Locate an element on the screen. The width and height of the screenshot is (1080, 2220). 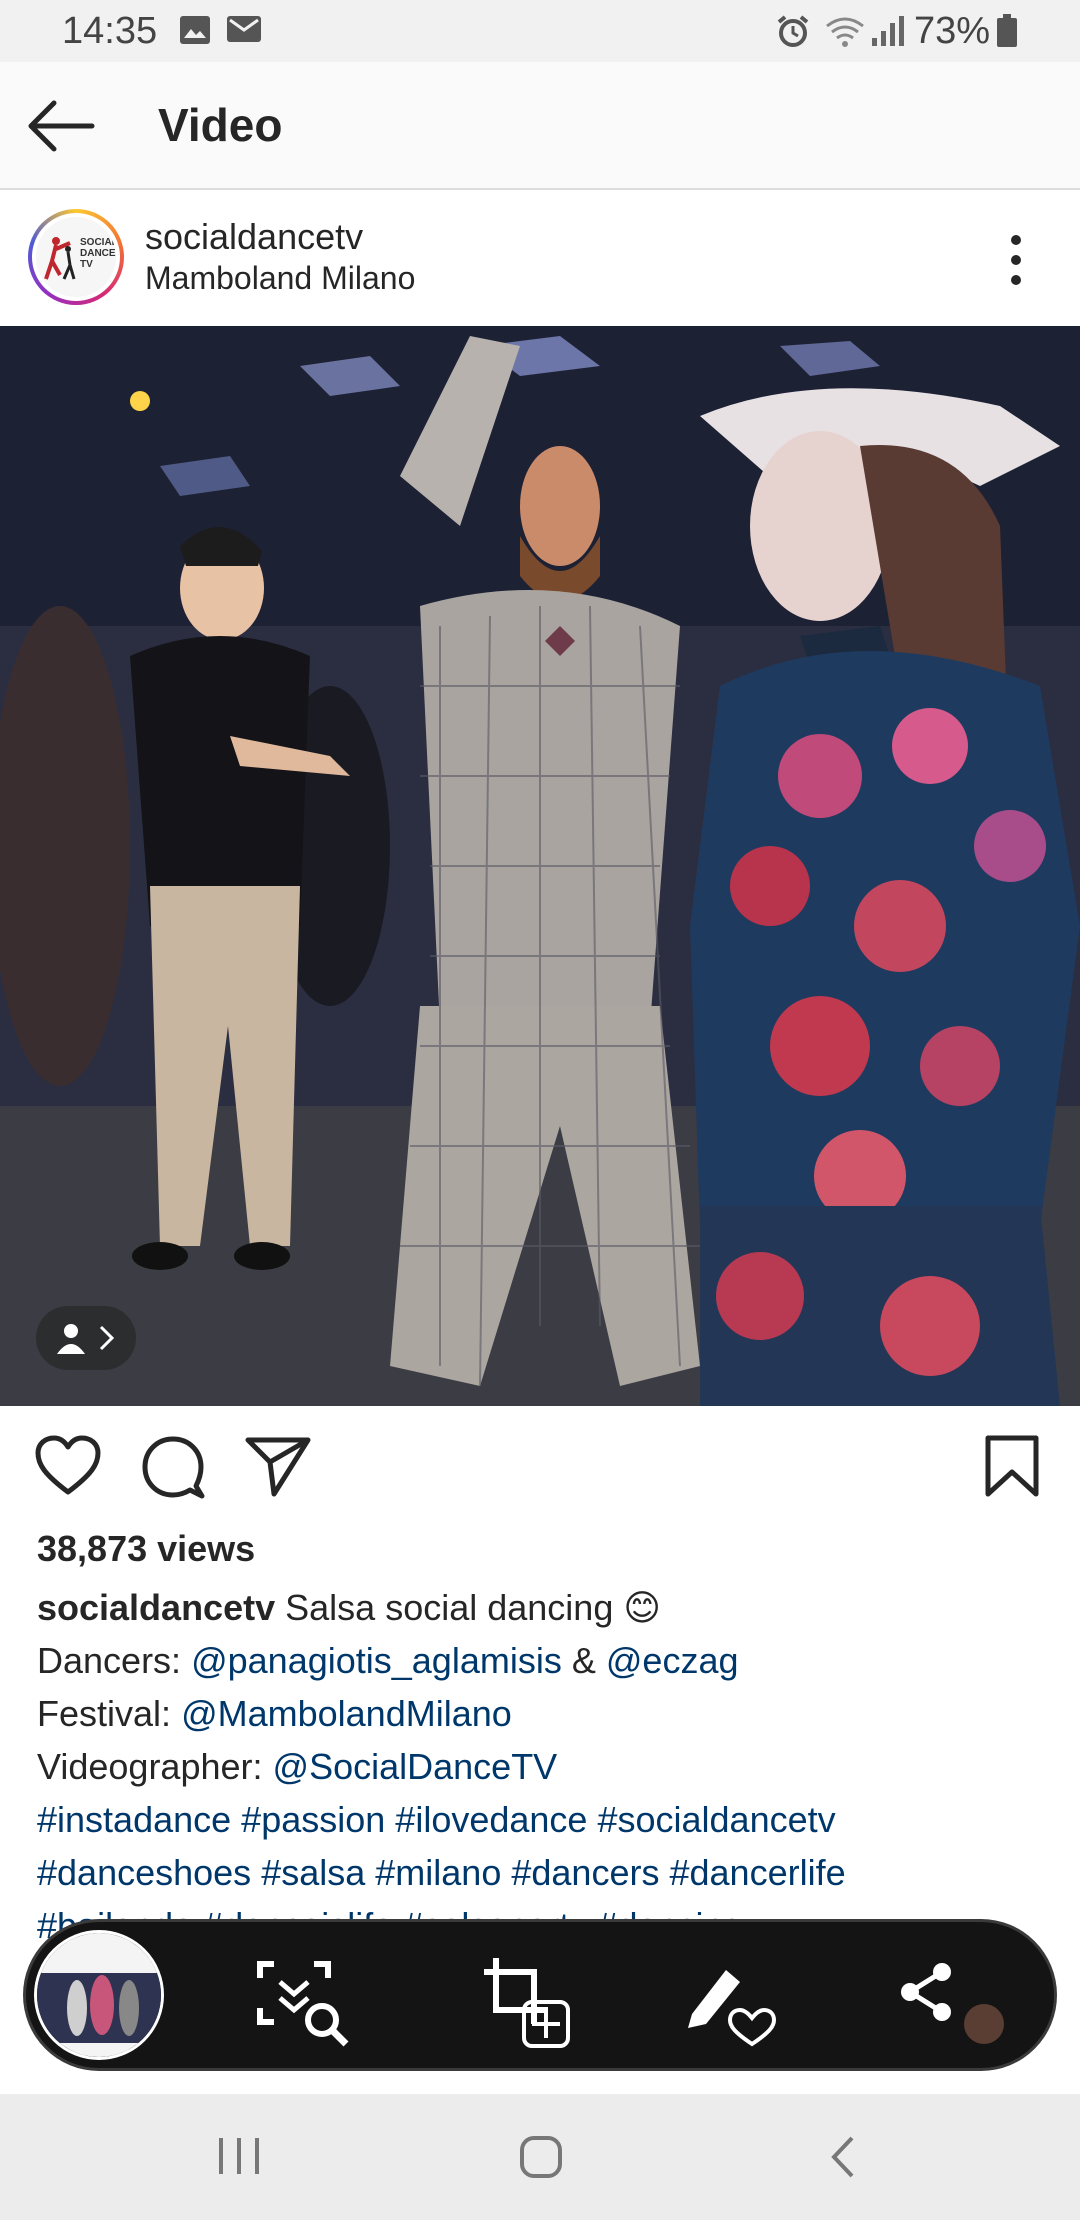
hashtag: #milano is located at coordinates (438, 1872).